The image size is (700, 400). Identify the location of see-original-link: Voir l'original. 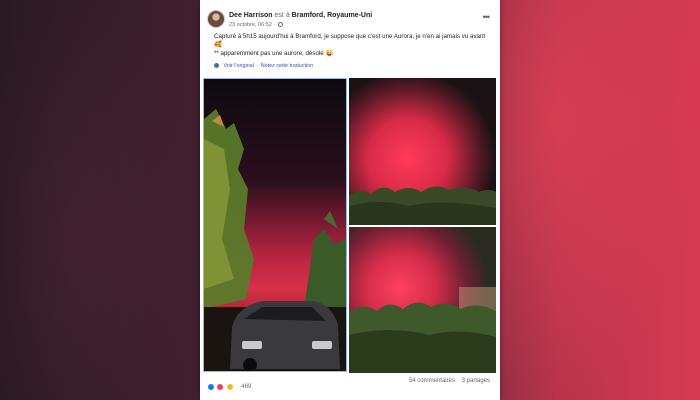
(239, 66).